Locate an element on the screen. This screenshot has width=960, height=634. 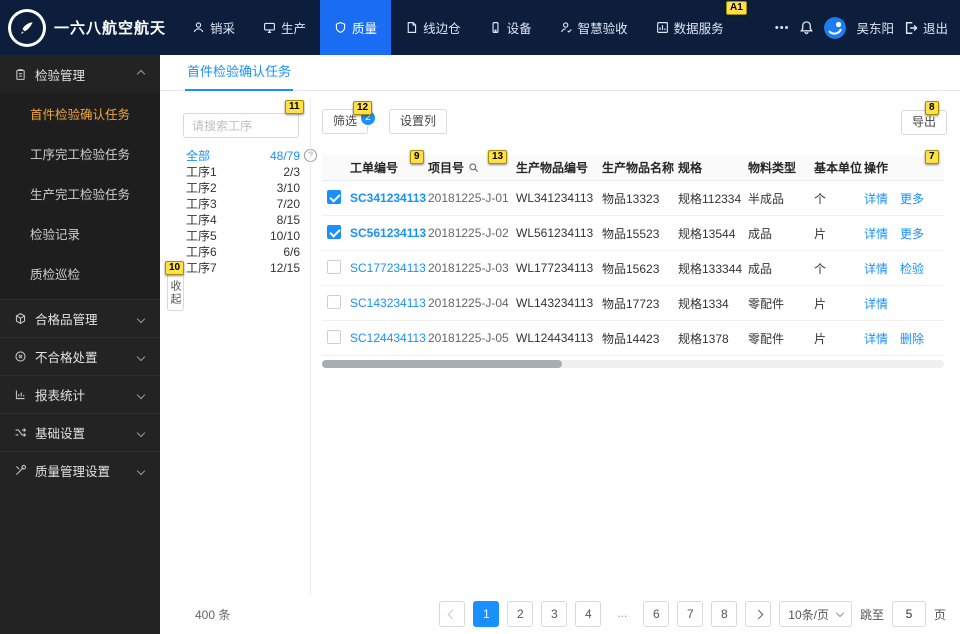
som-badge-A1: A1 is located at coordinates (736, 8).